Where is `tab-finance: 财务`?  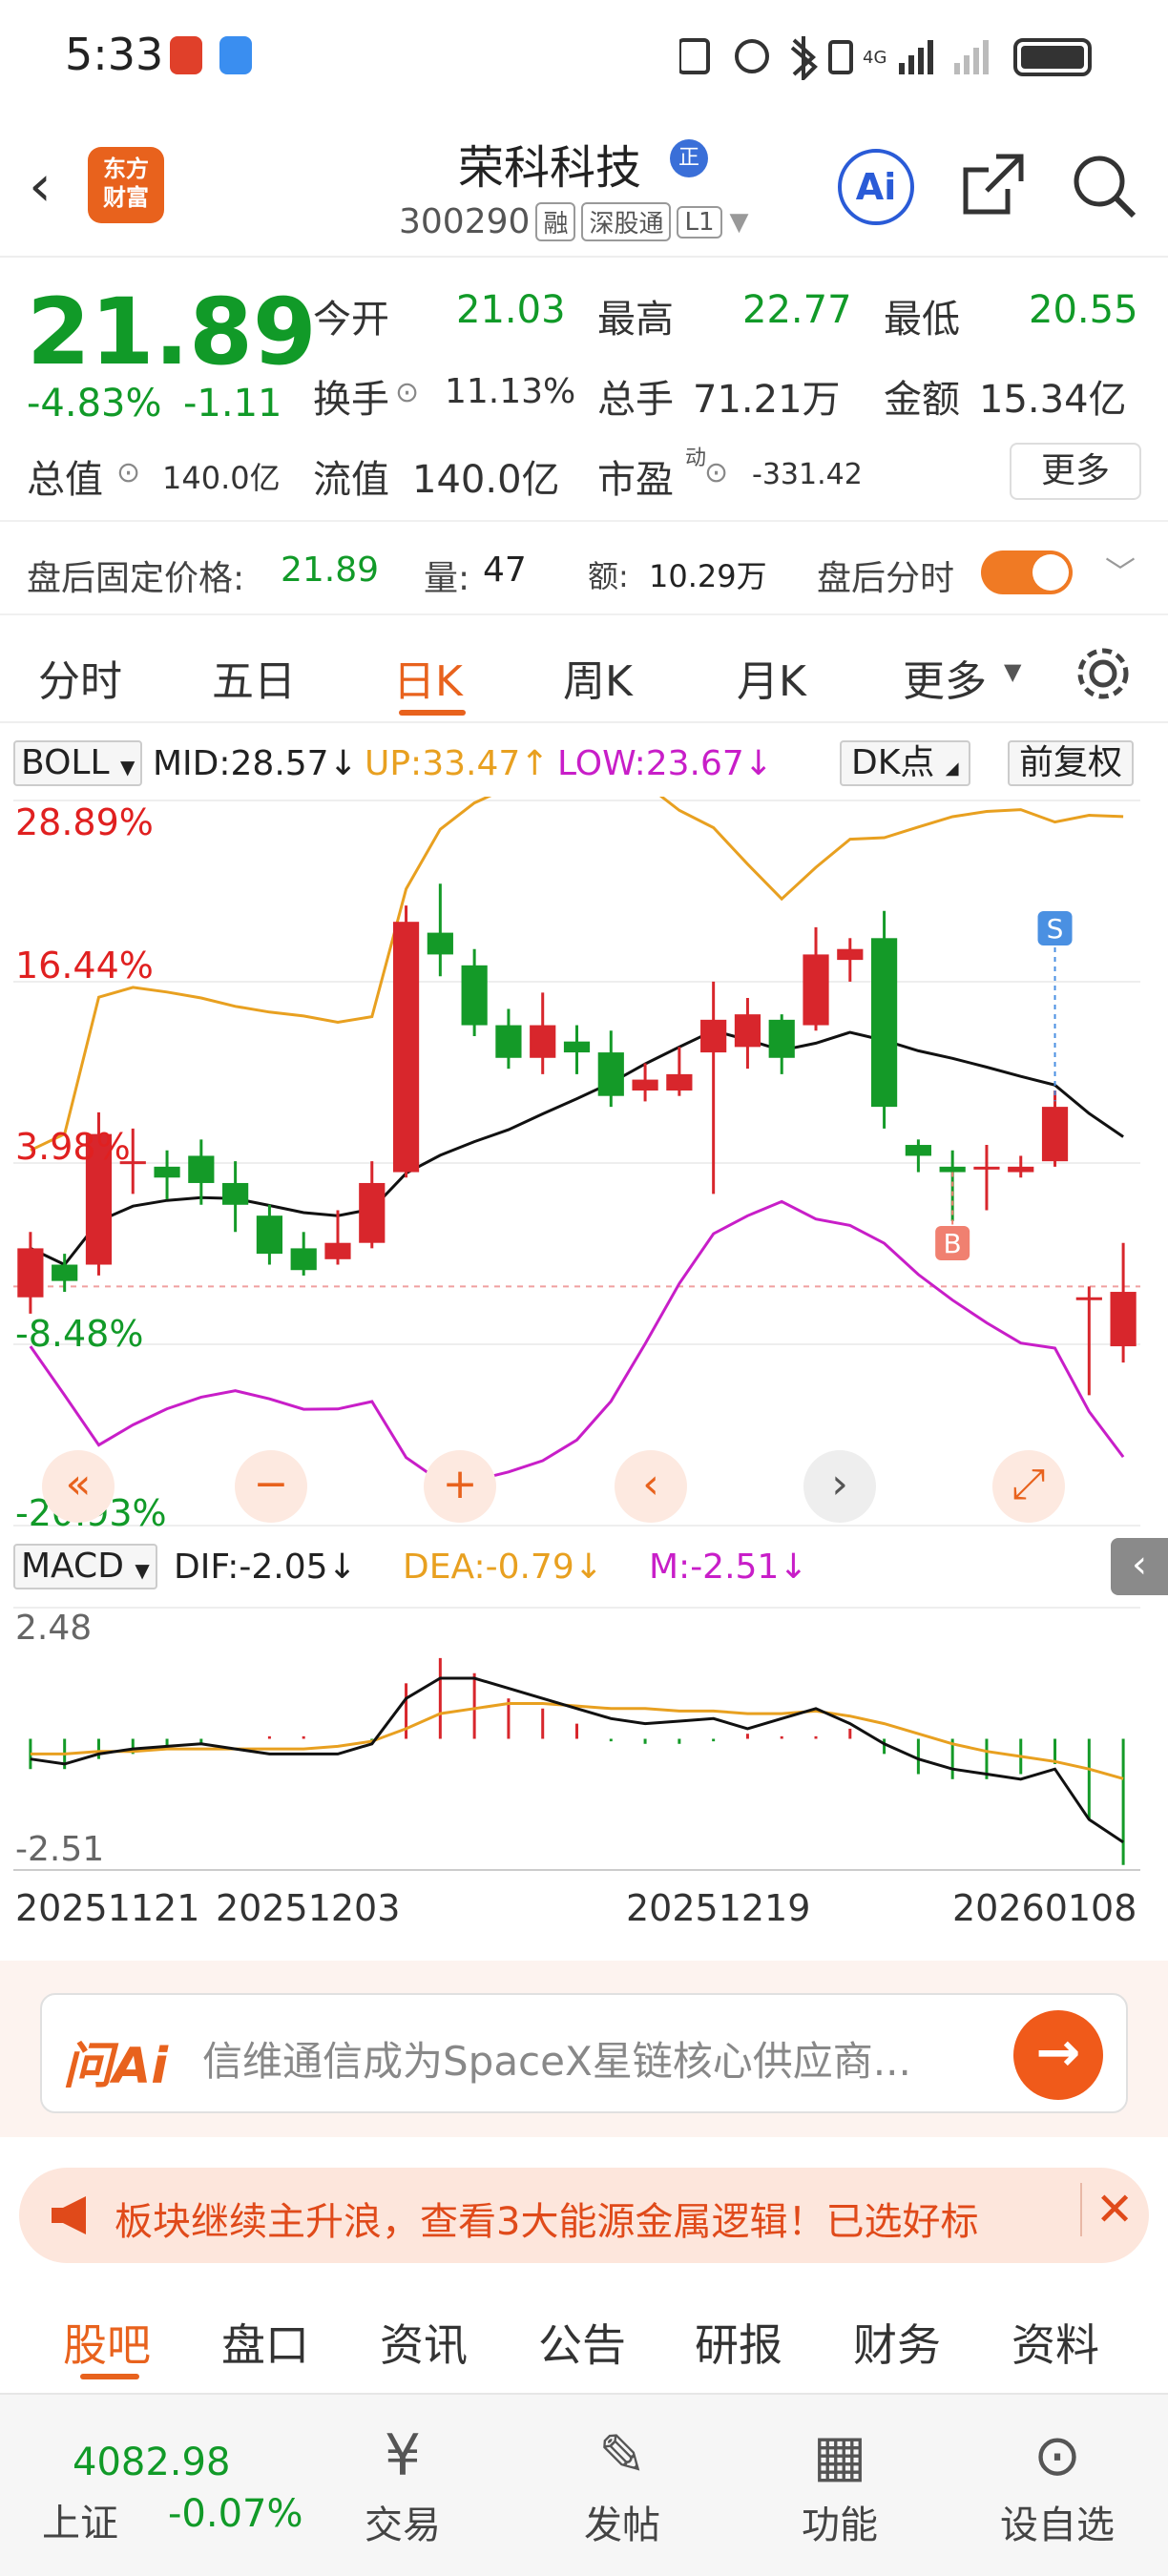
tab-finance: 财务 is located at coordinates (897, 2342).